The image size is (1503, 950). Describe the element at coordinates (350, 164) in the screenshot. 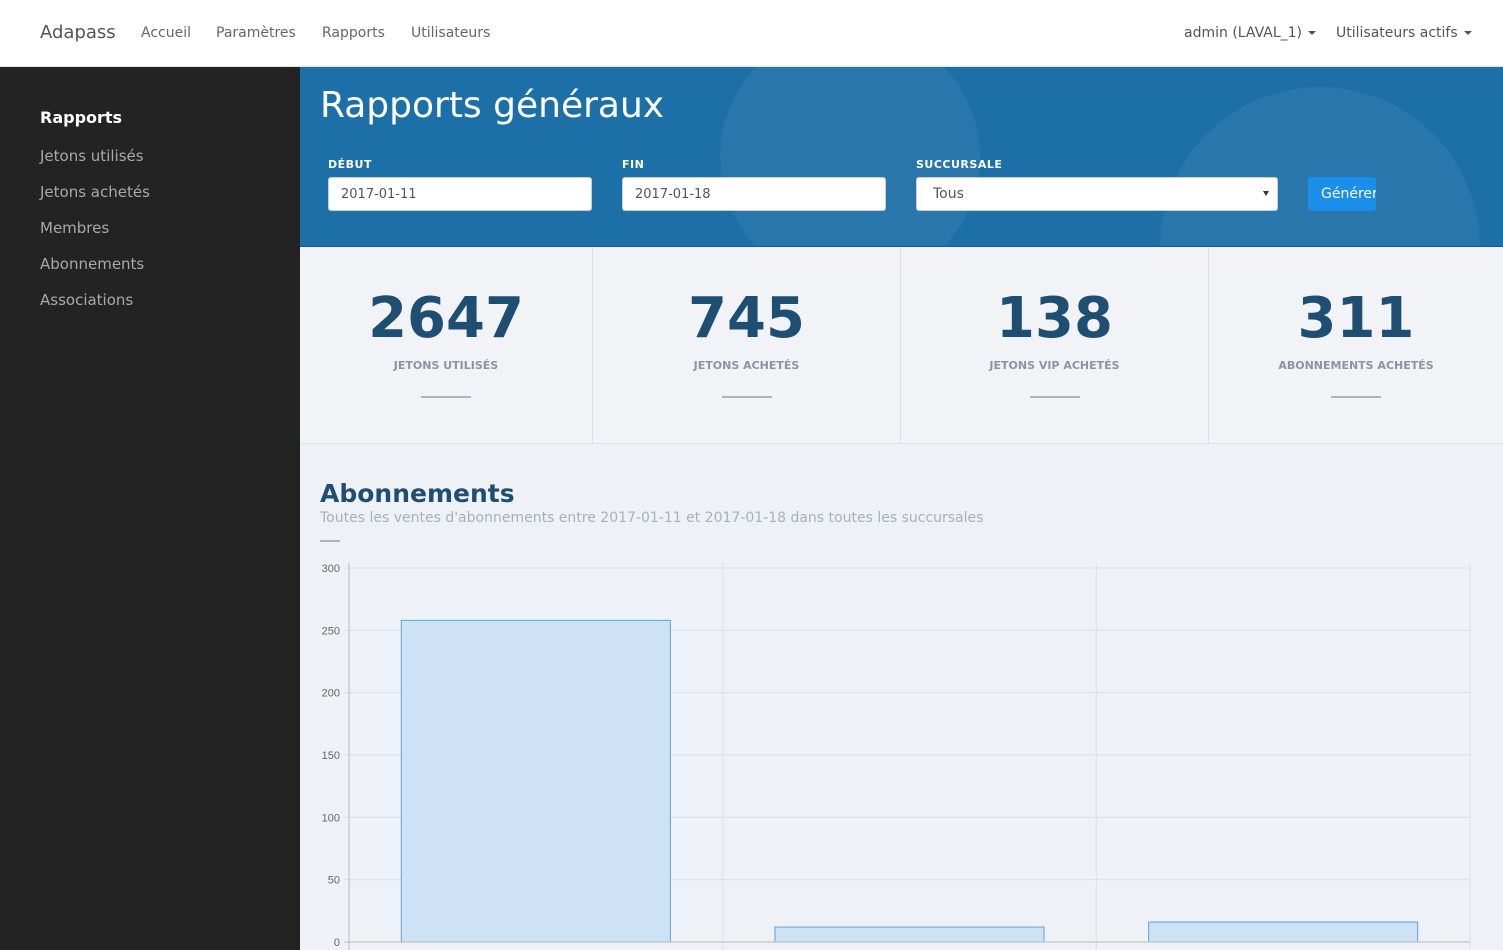

I see `start-date-label: DÉBUT` at that location.